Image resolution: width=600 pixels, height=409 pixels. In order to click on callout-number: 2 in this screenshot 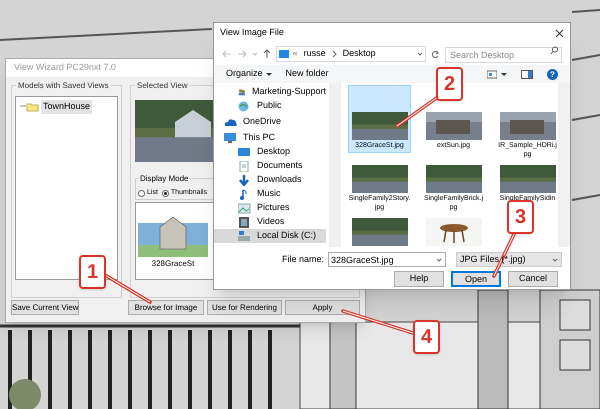, I will do `click(449, 84)`.